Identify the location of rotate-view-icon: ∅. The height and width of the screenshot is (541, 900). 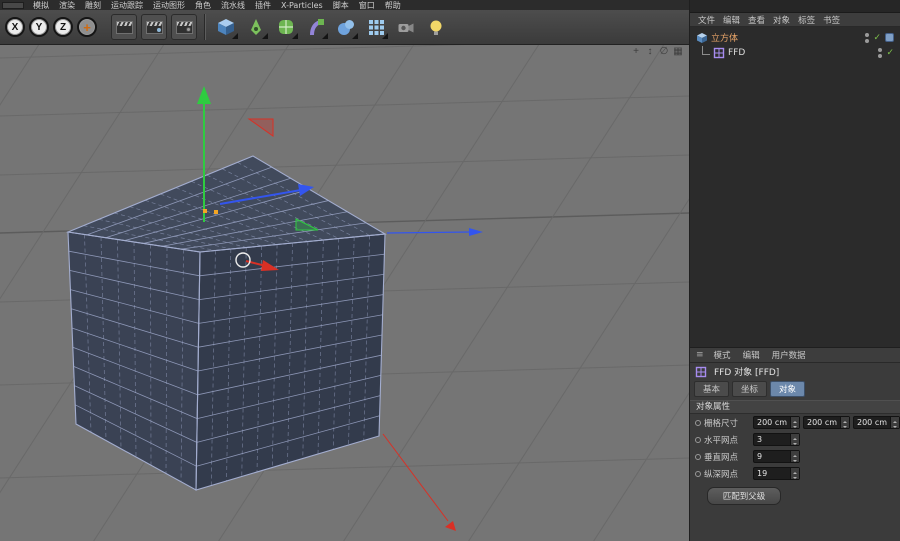
(664, 52).